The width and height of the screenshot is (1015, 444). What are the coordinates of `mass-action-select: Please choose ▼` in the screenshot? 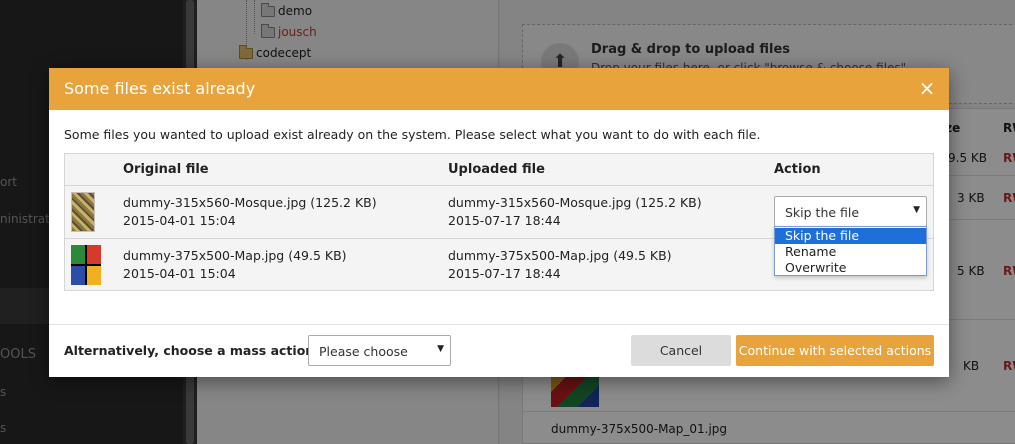 It's located at (379, 350).